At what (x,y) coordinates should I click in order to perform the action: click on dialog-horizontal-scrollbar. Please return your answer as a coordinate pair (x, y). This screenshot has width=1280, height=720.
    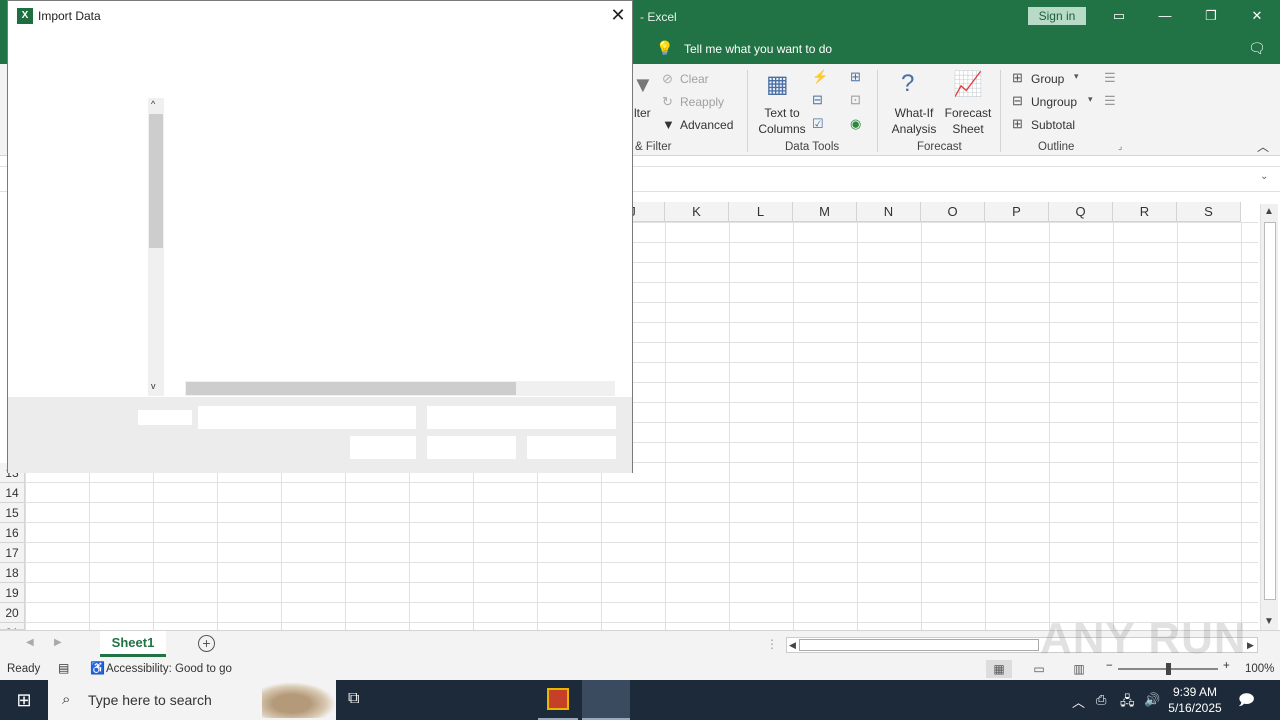
    Looking at the image, I should click on (400, 388).